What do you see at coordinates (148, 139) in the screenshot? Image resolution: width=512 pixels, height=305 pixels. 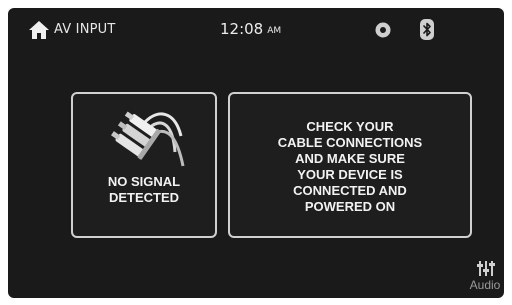 I see `cable-connector-icon` at bounding box center [148, 139].